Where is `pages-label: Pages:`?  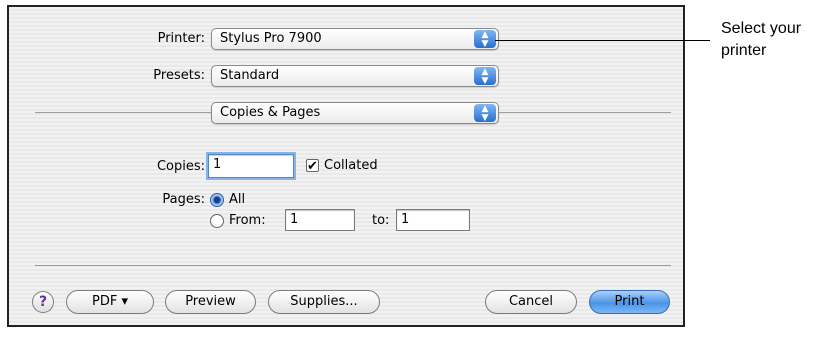 pages-label: Pages: is located at coordinates (183, 199).